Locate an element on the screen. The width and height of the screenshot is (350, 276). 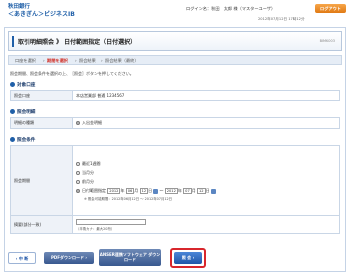
screen-code: BIMK003 is located at coordinates (327, 41).